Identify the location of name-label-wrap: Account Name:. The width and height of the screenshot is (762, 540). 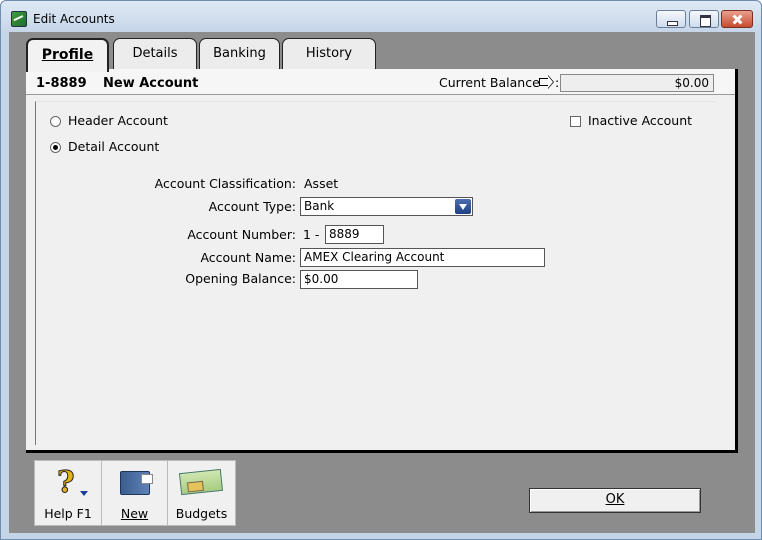
(166, 260).